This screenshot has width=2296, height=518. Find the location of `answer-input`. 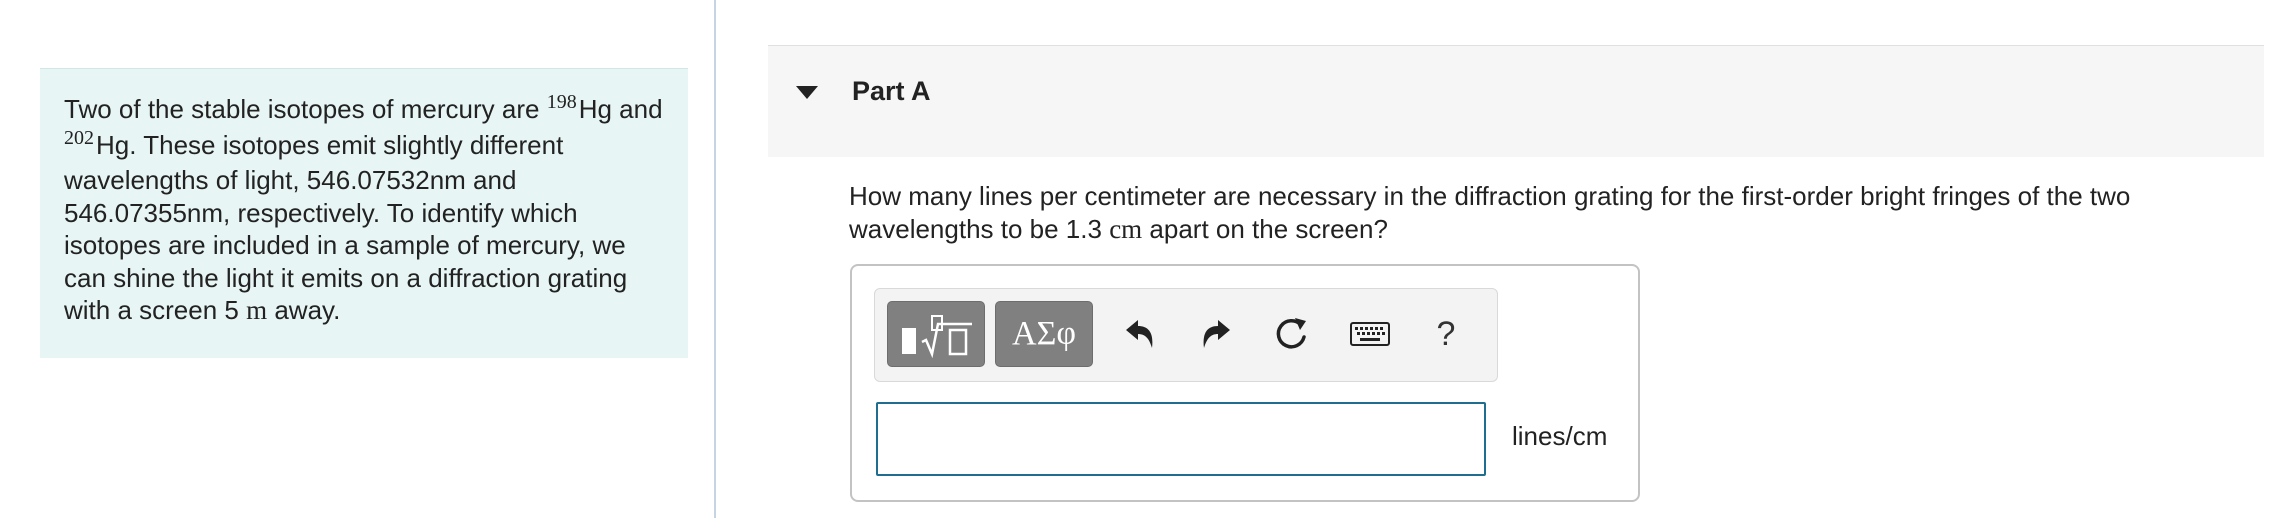

answer-input is located at coordinates (1181, 439).